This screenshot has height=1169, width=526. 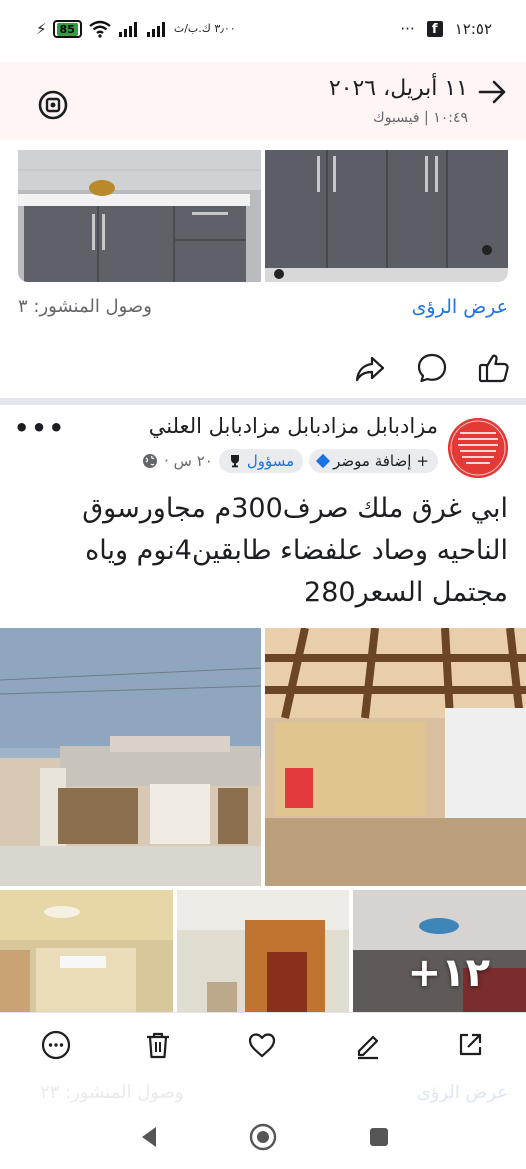 I want to click on post2-photo-5: +١٢, so click(x=439, y=953).